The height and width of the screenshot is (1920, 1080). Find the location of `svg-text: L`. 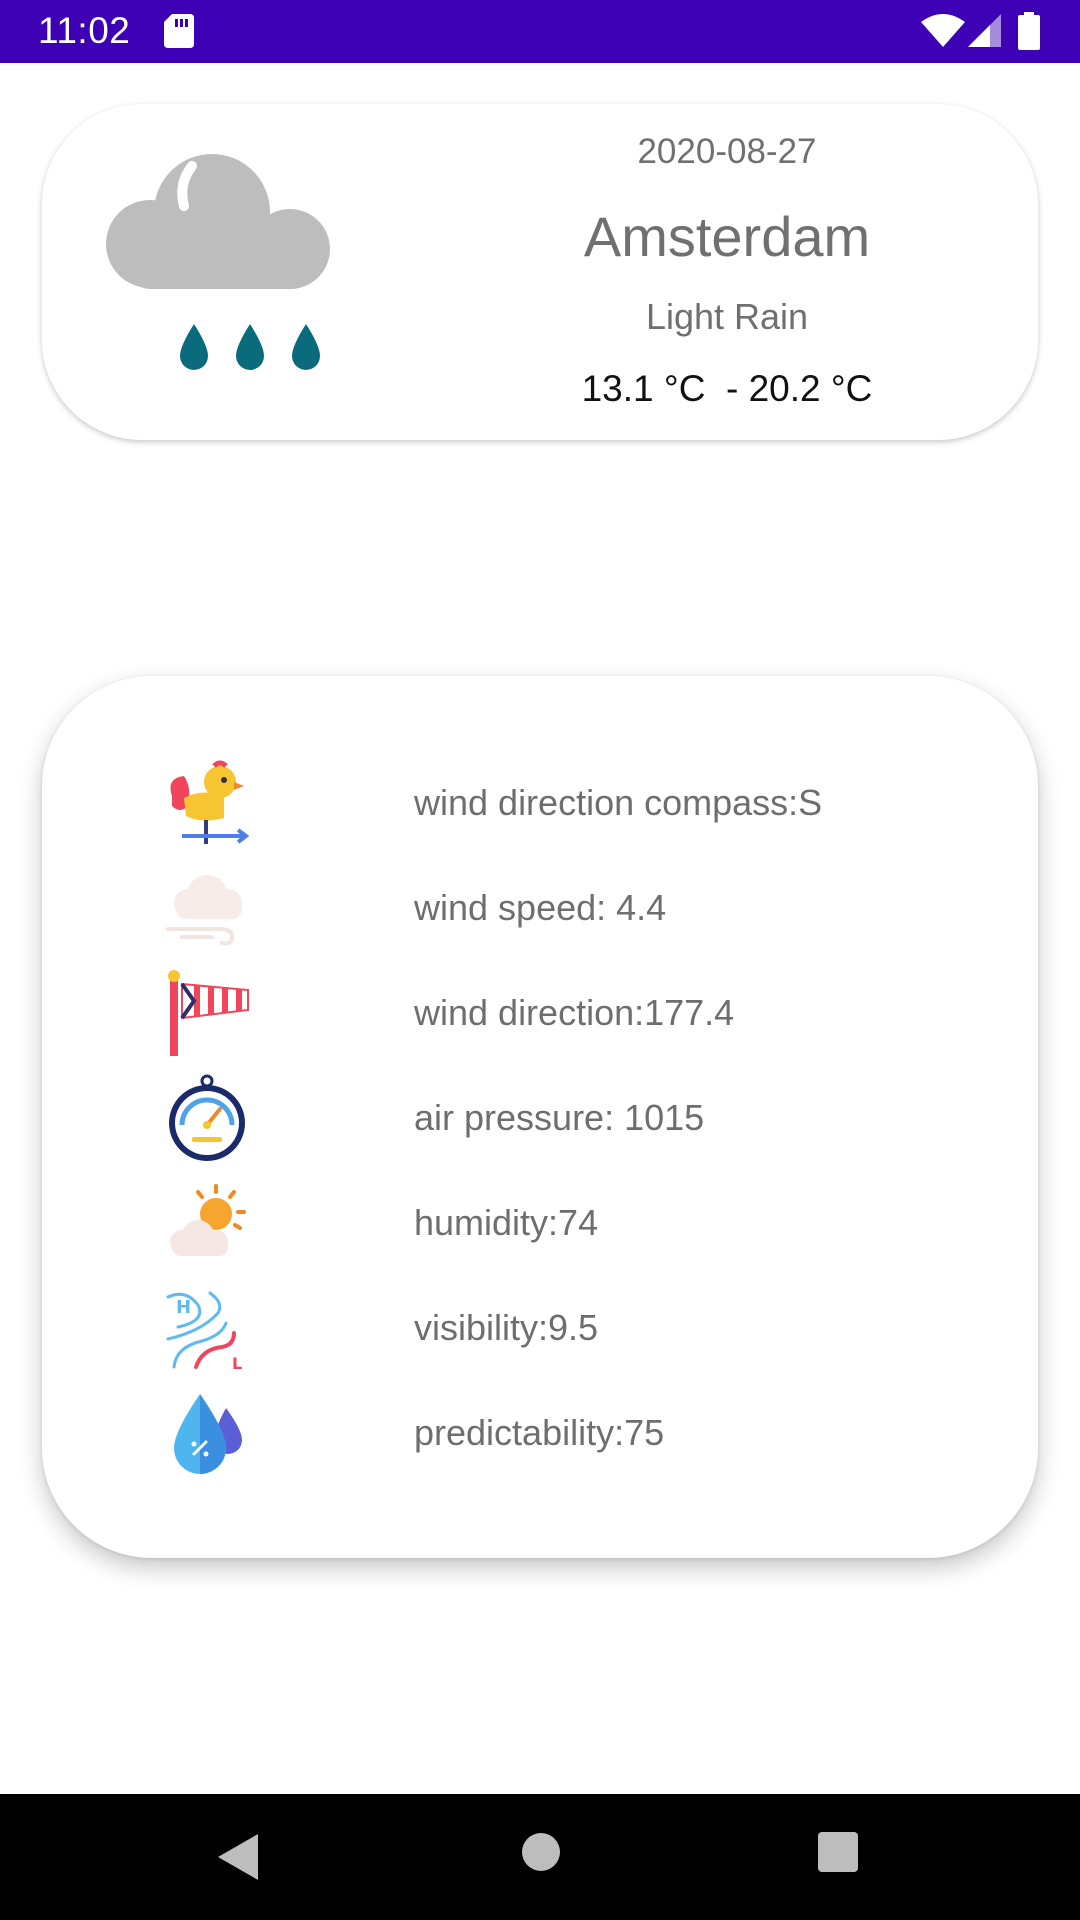

svg-text: L is located at coordinates (237, 1363).